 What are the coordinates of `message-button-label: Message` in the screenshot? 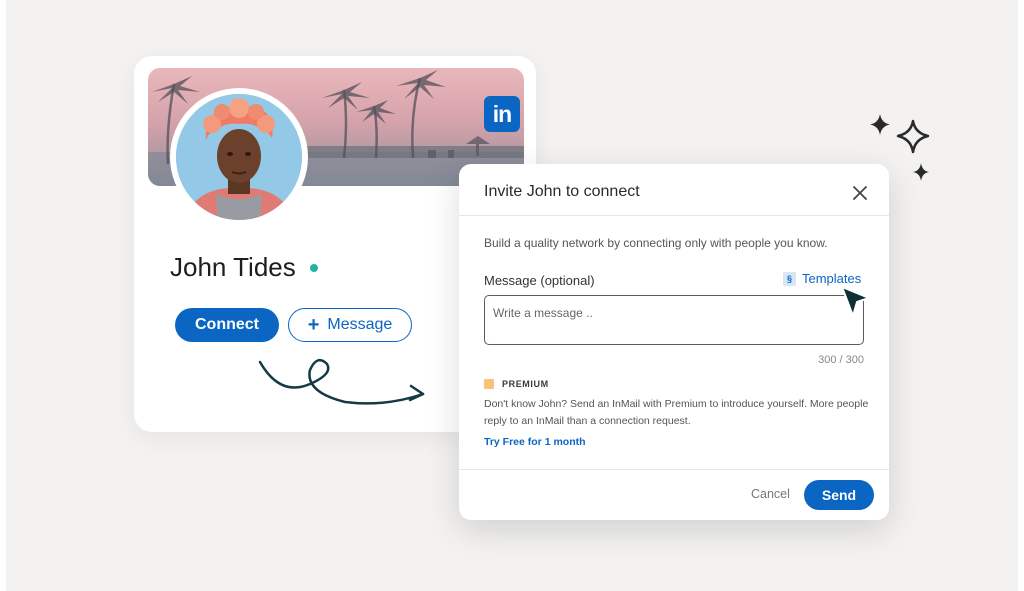 It's located at (360, 324).